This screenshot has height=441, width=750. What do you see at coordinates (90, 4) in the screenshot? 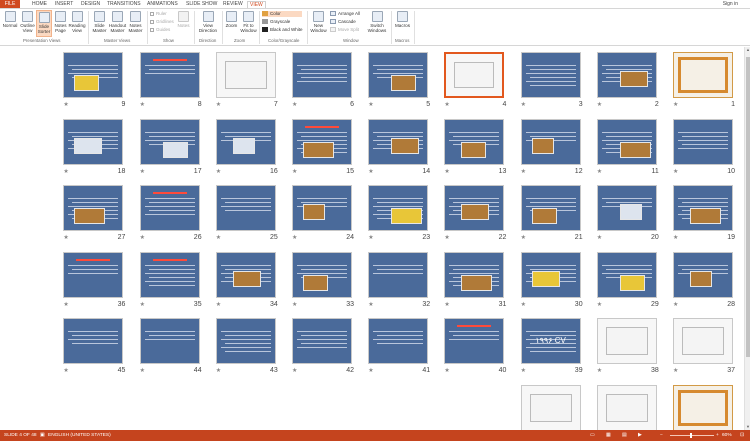
I see `tab-design: DESIGN` at bounding box center [90, 4].